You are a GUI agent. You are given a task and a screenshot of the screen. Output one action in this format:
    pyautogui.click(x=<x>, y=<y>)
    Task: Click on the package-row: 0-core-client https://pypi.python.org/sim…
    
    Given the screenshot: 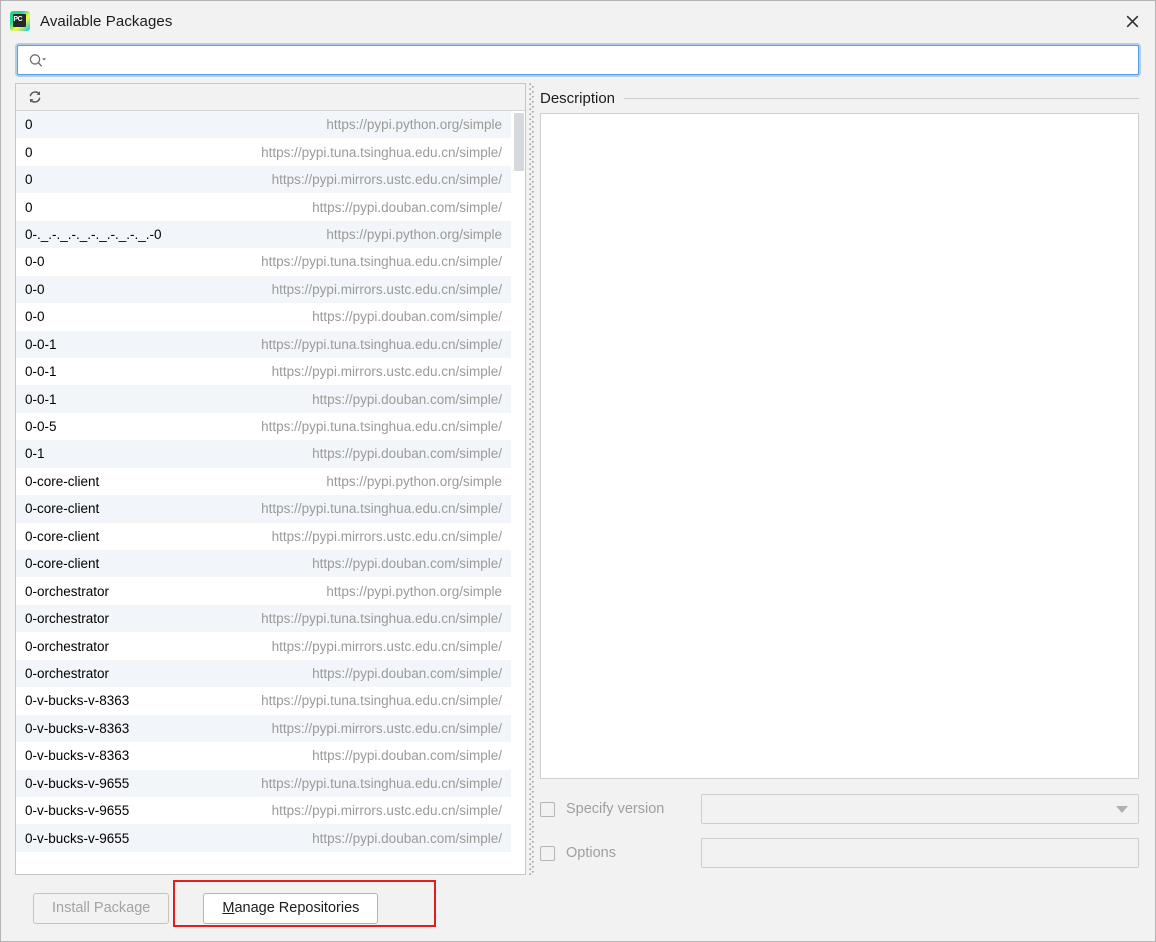 What is the action you would take?
    pyautogui.click(x=263, y=481)
    